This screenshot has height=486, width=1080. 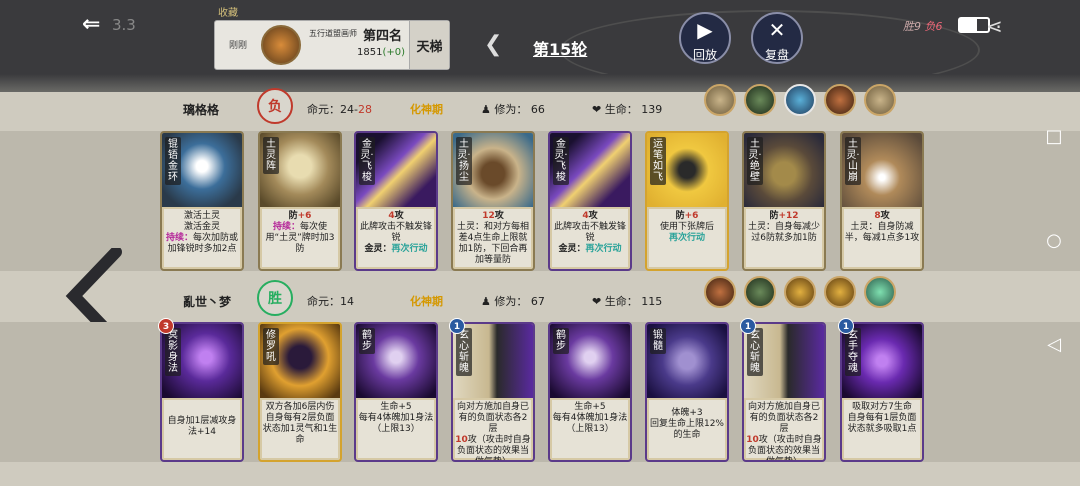 I want to click on back-hint: 3.3, so click(x=124, y=25).